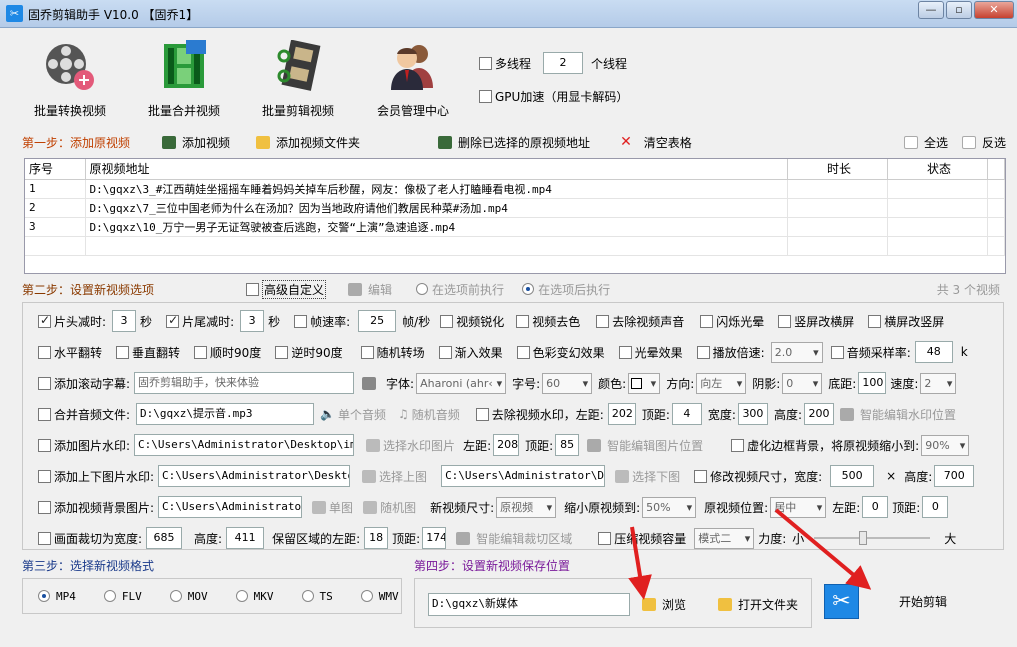 This screenshot has width=1017, height=647. I want to click on size-select: 60, so click(567, 383).